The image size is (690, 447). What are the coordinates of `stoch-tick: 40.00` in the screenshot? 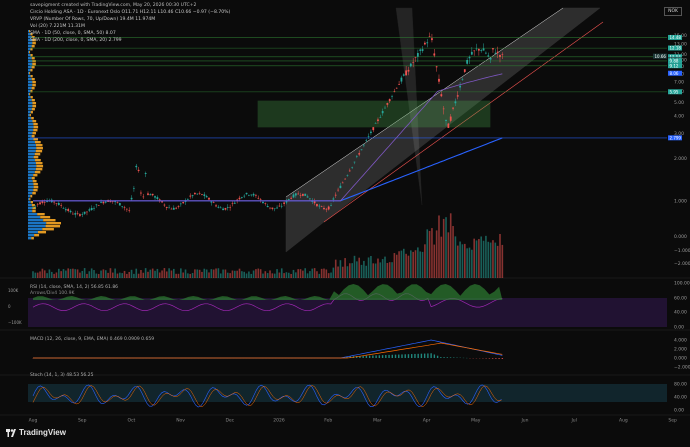 It's located at (680, 398).